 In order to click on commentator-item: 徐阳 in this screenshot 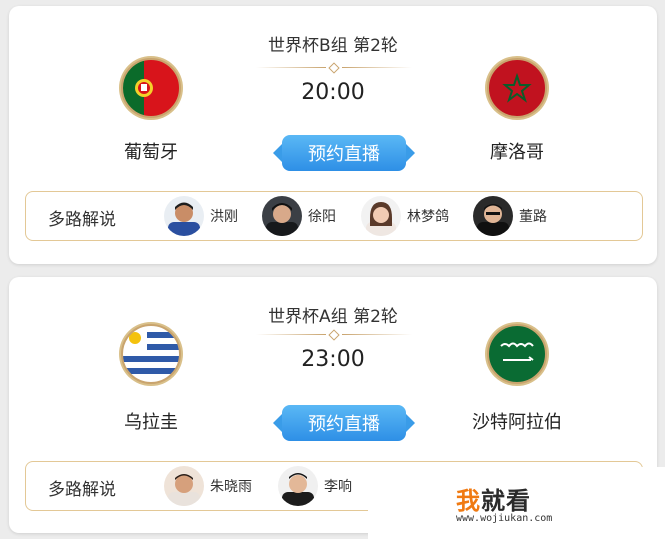, I will do `click(299, 216)`.